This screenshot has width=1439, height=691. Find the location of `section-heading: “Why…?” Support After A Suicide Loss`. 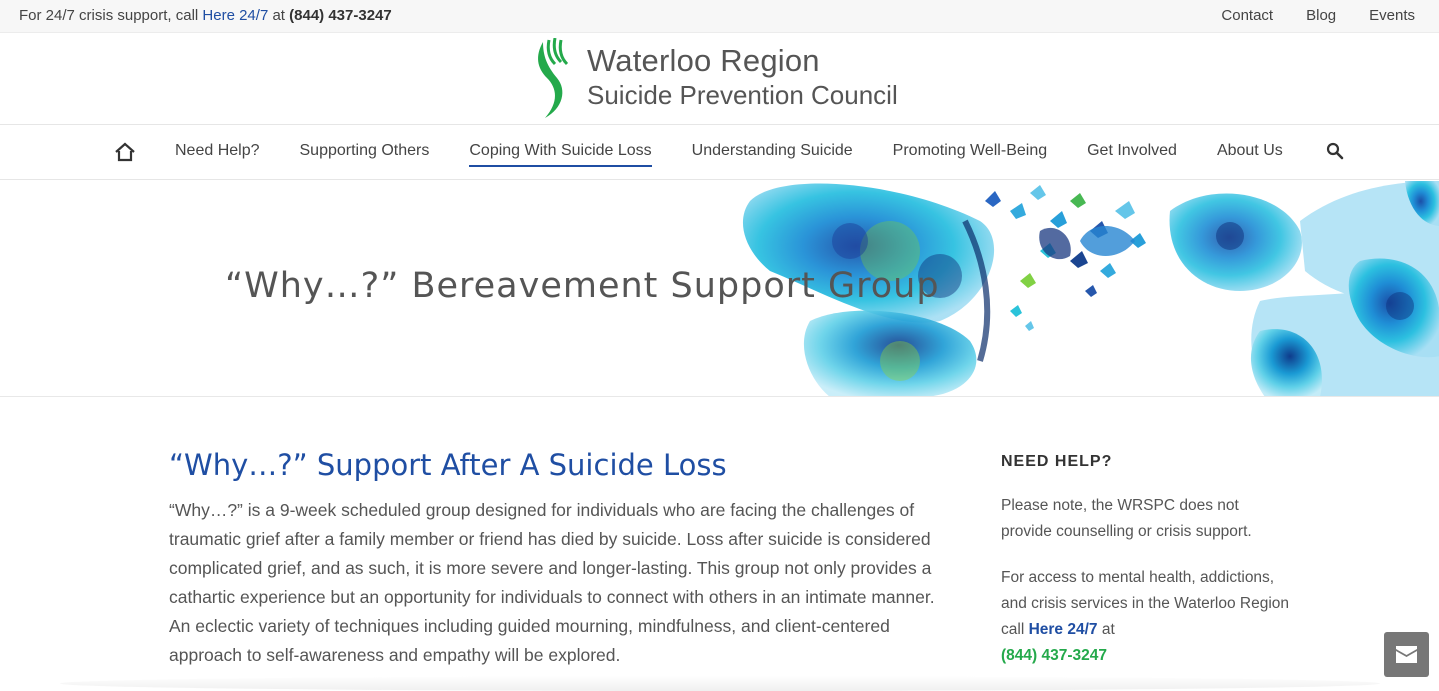

section-heading: “Why…?” Support After A Suicide Loss is located at coordinates (448, 465).